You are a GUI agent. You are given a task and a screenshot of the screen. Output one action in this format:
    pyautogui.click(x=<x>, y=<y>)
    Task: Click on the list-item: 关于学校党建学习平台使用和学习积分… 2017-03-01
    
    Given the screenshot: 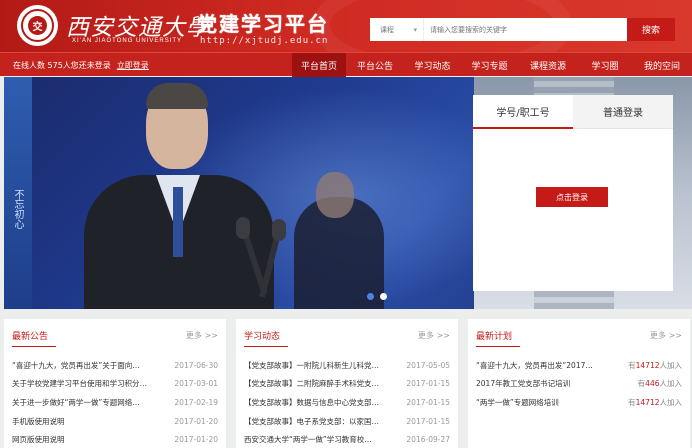 What is the action you would take?
    pyautogui.click(x=115, y=384)
    